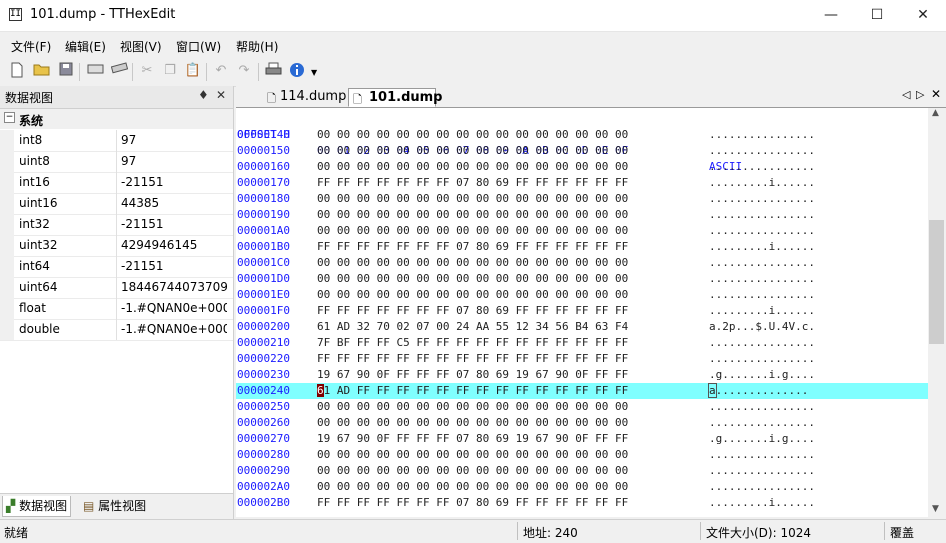 The width and height of the screenshot is (946, 543). Describe the element at coordinates (116, 309) in the screenshot. I see `property-row: float -1.#QNAN0e+000` at that location.